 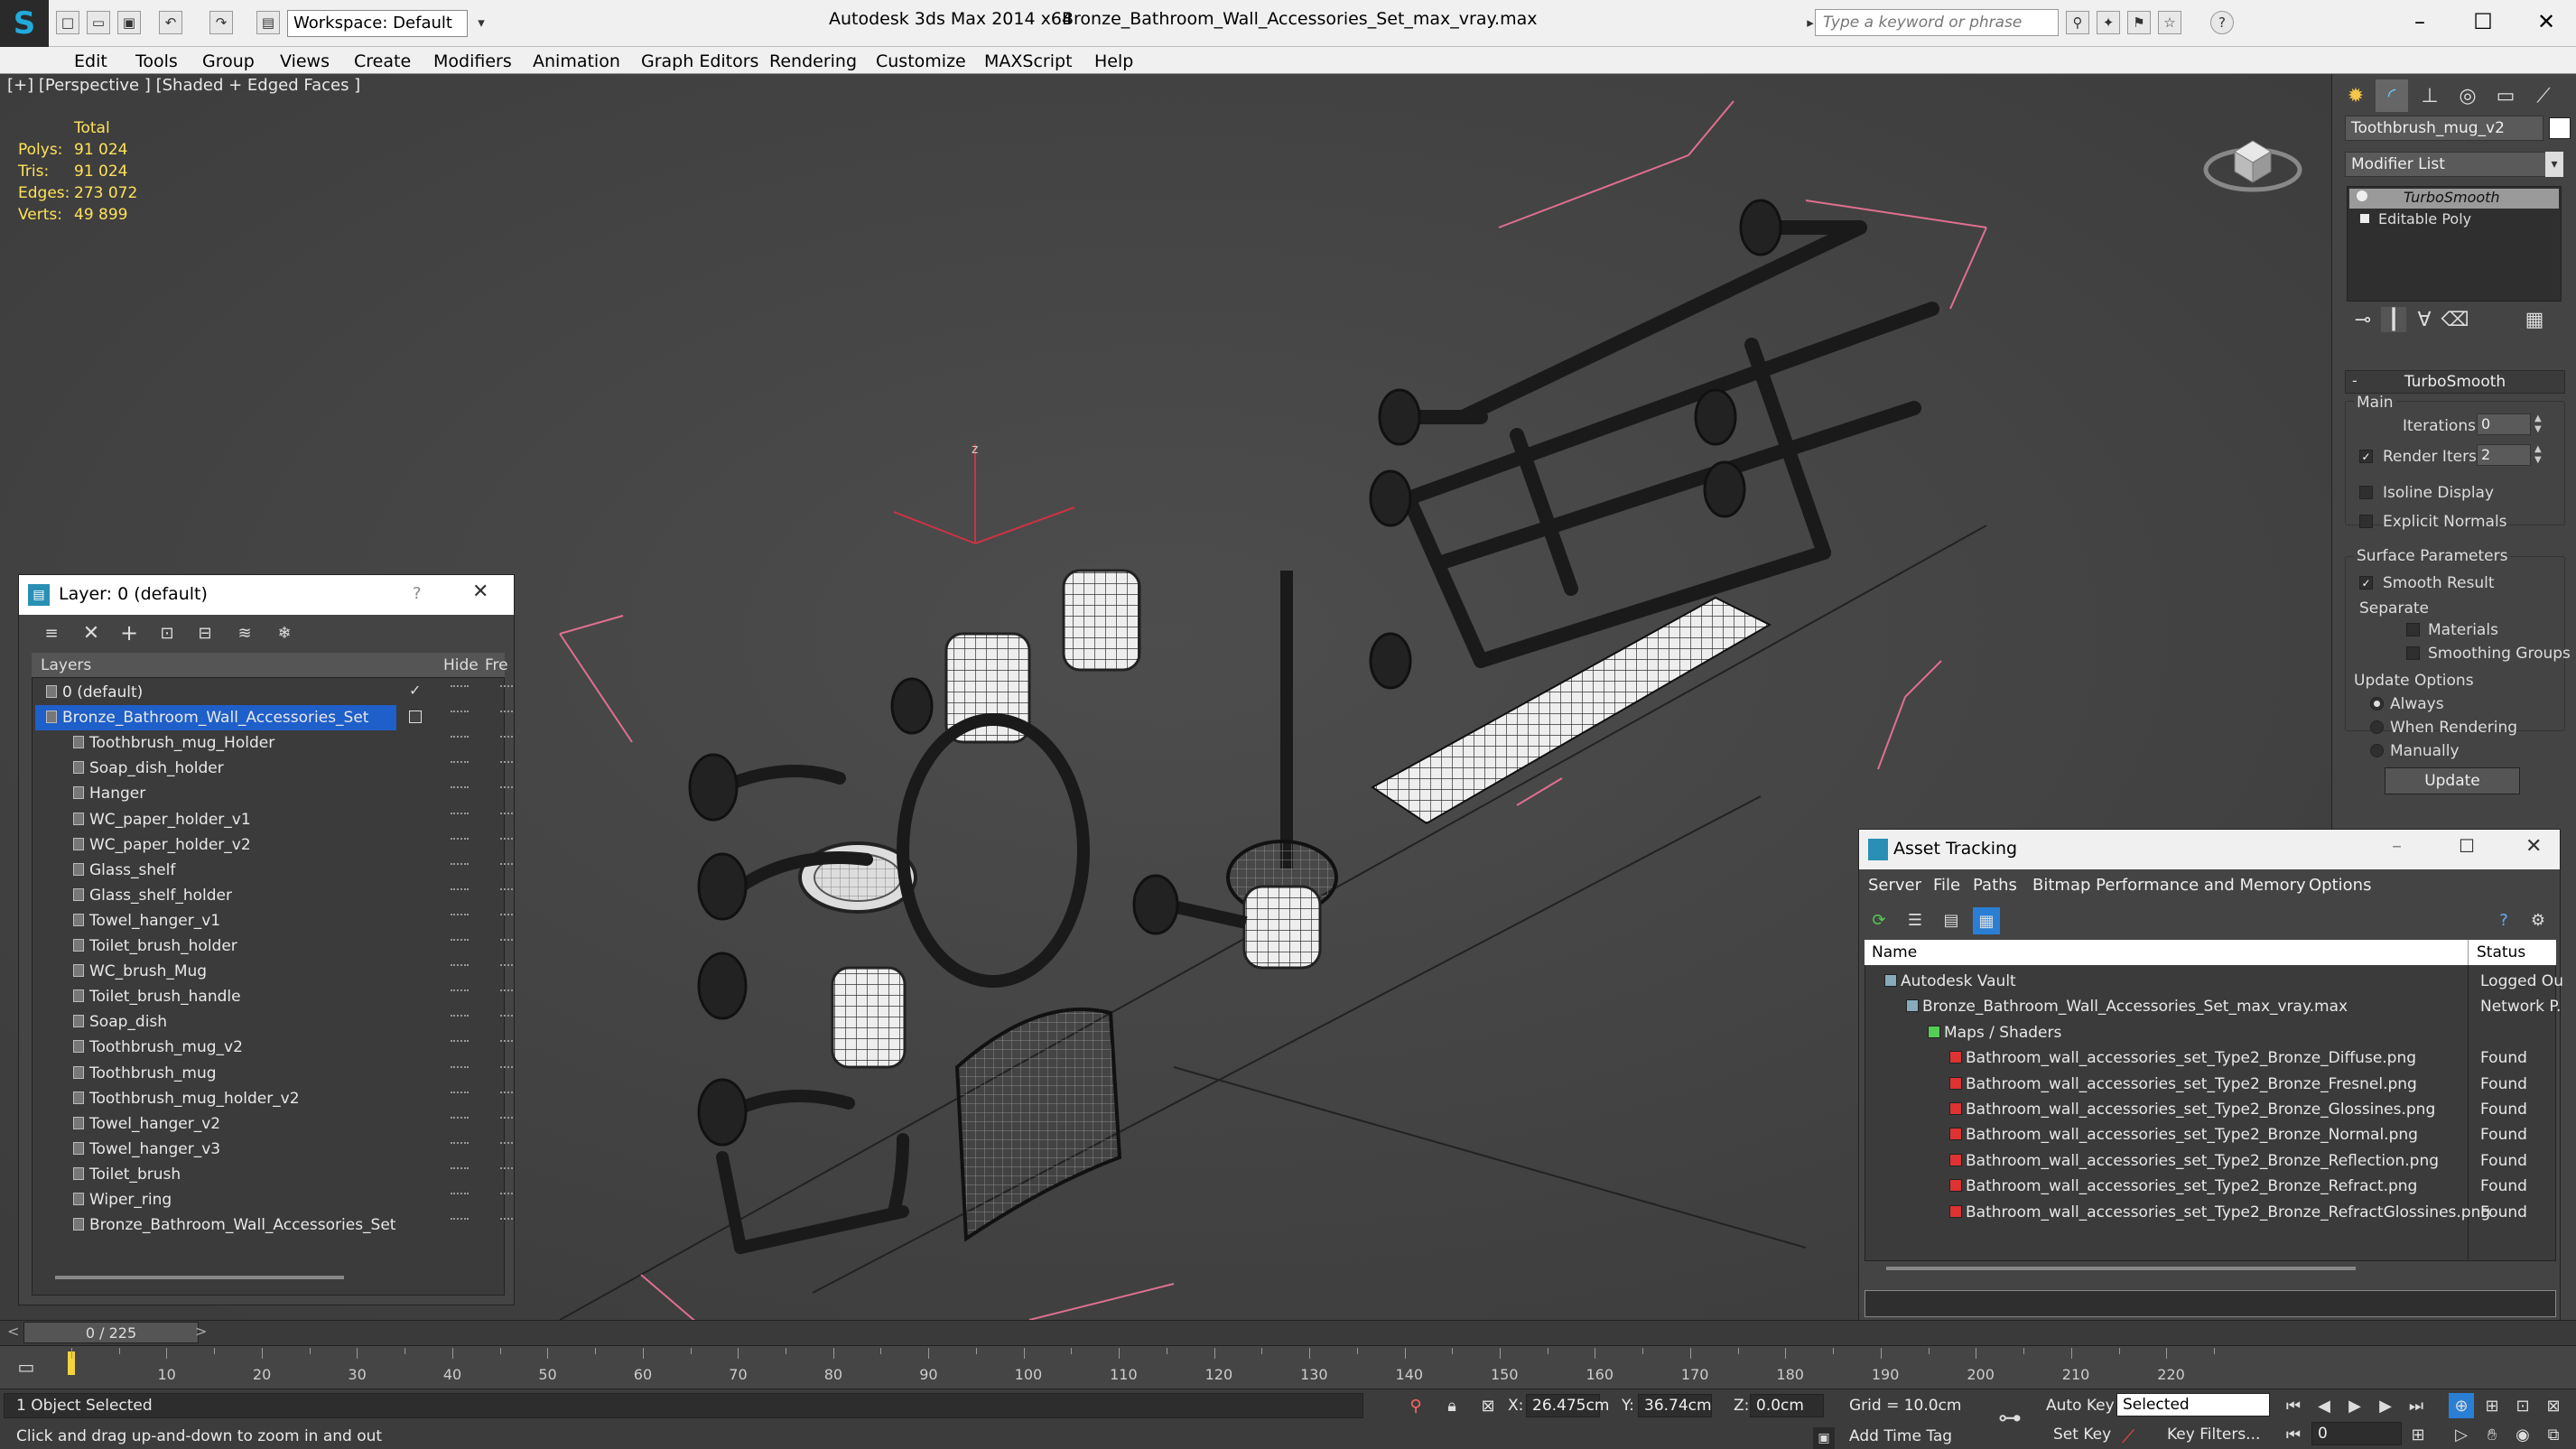 What do you see at coordinates (2413, 629) in the screenshot?
I see `materials-checkbox` at bounding box center [2413, 629].